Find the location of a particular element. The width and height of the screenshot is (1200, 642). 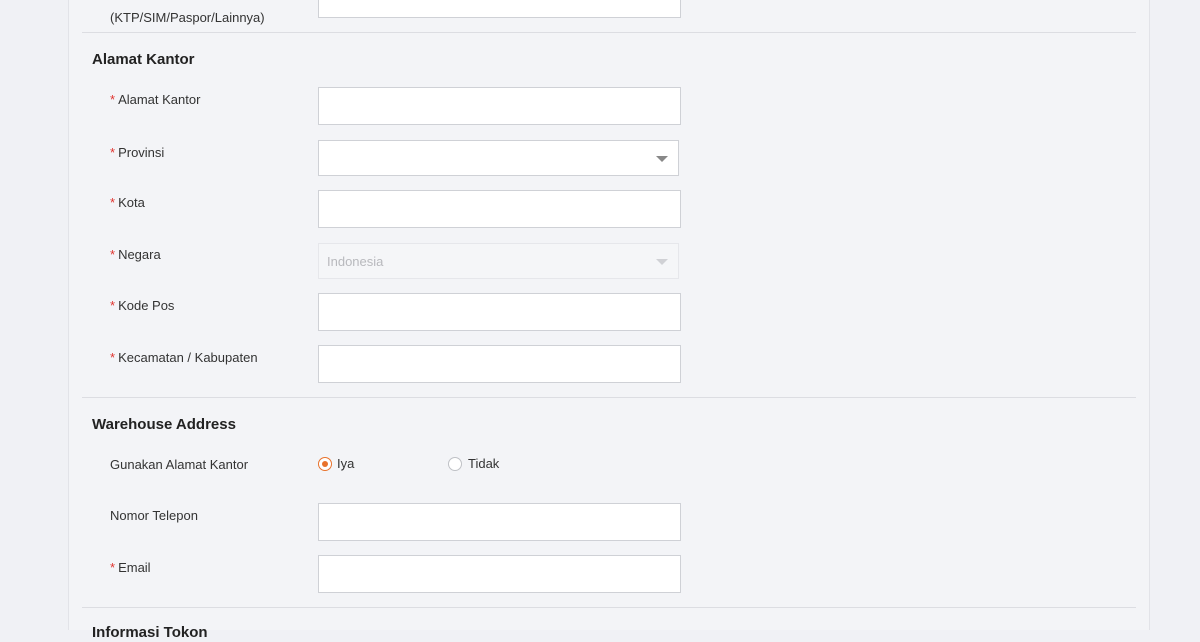

radio-no is located at coordinates (455, 464).